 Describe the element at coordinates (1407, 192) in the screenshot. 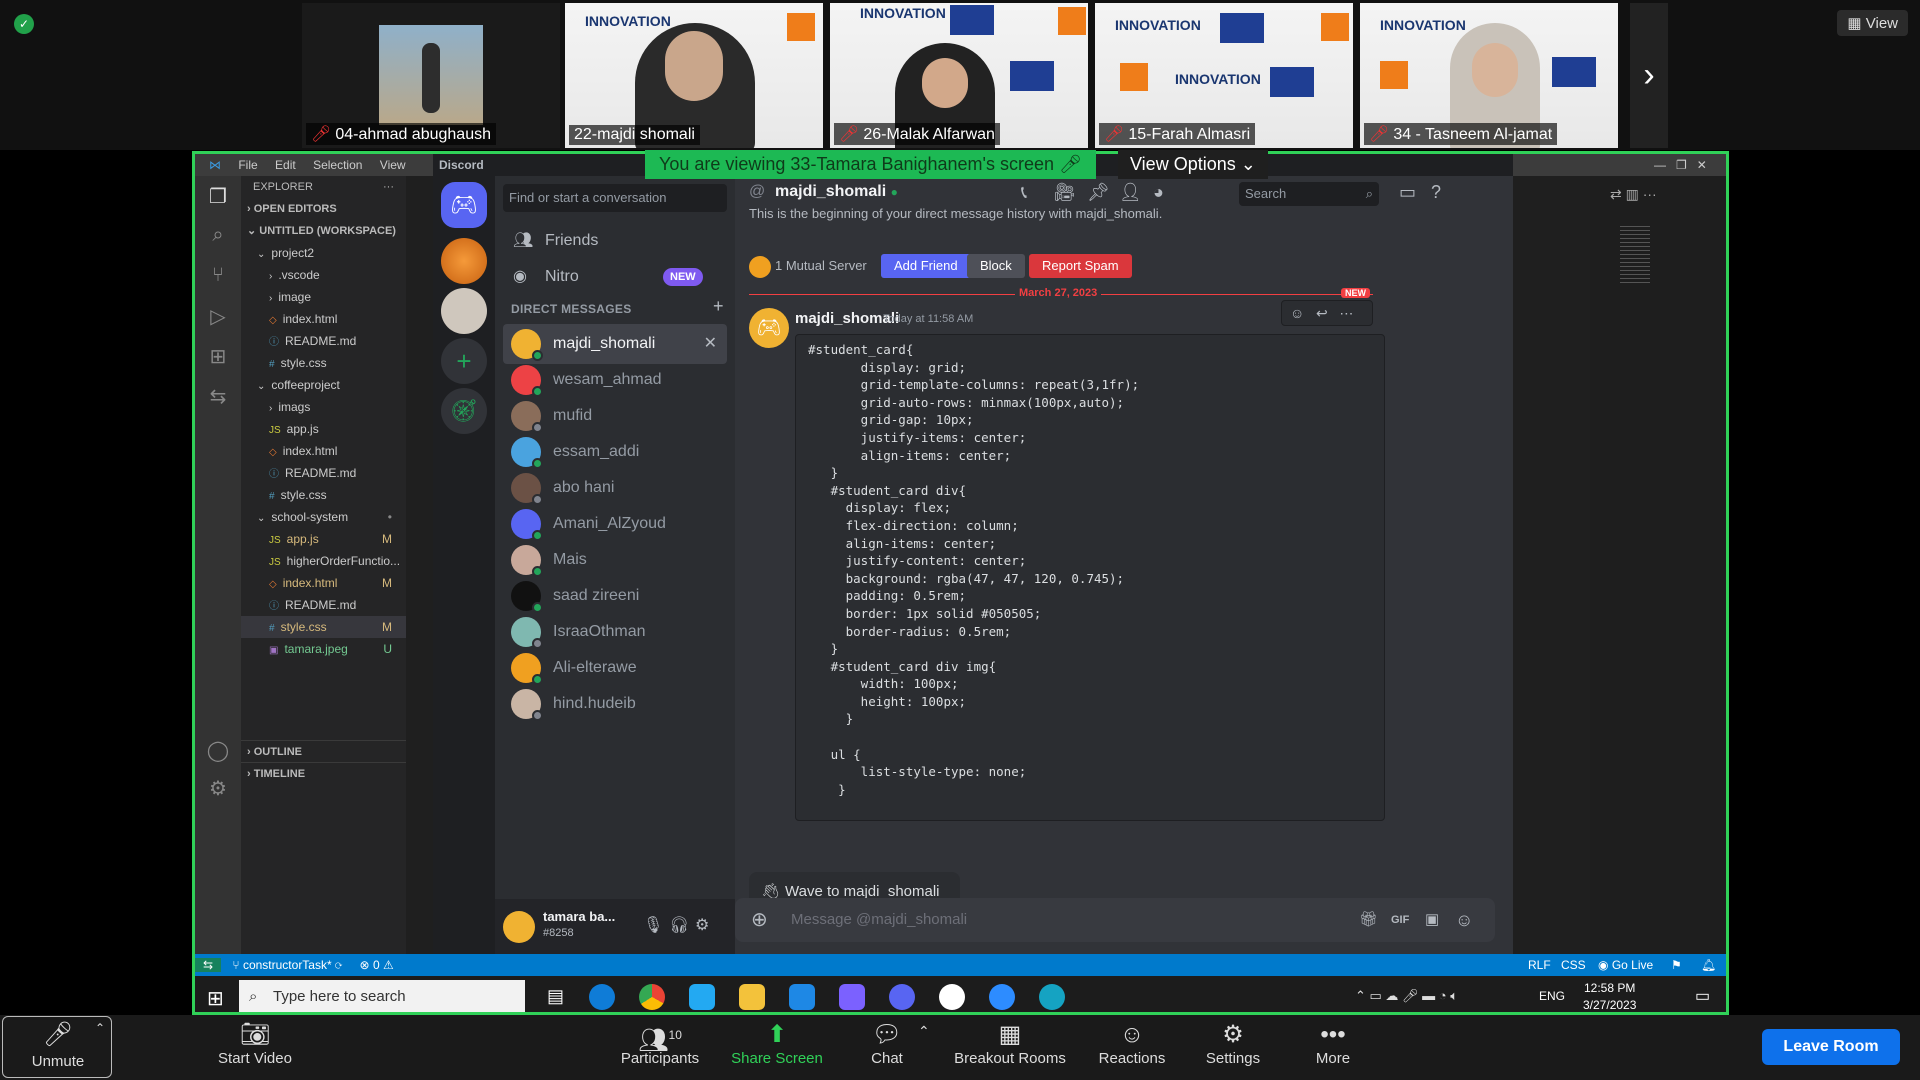

I see `inbox-icon: ▭` at that location.